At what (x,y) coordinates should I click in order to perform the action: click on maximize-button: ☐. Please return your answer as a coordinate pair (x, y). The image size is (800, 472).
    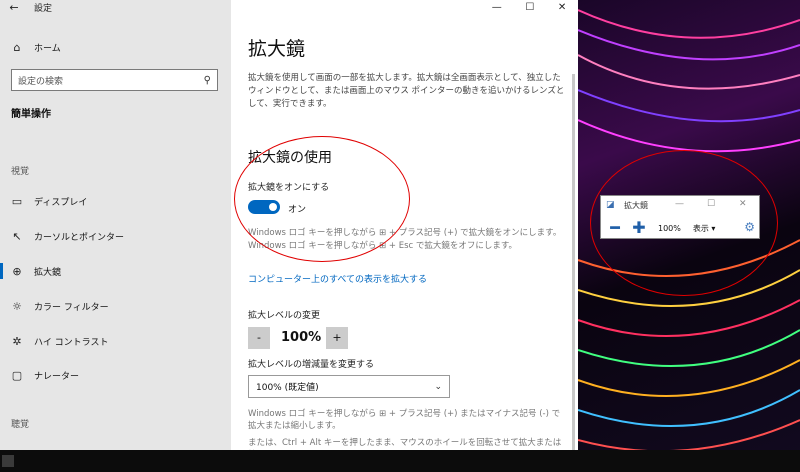
    Looking at the image, I should click on (529, 7).